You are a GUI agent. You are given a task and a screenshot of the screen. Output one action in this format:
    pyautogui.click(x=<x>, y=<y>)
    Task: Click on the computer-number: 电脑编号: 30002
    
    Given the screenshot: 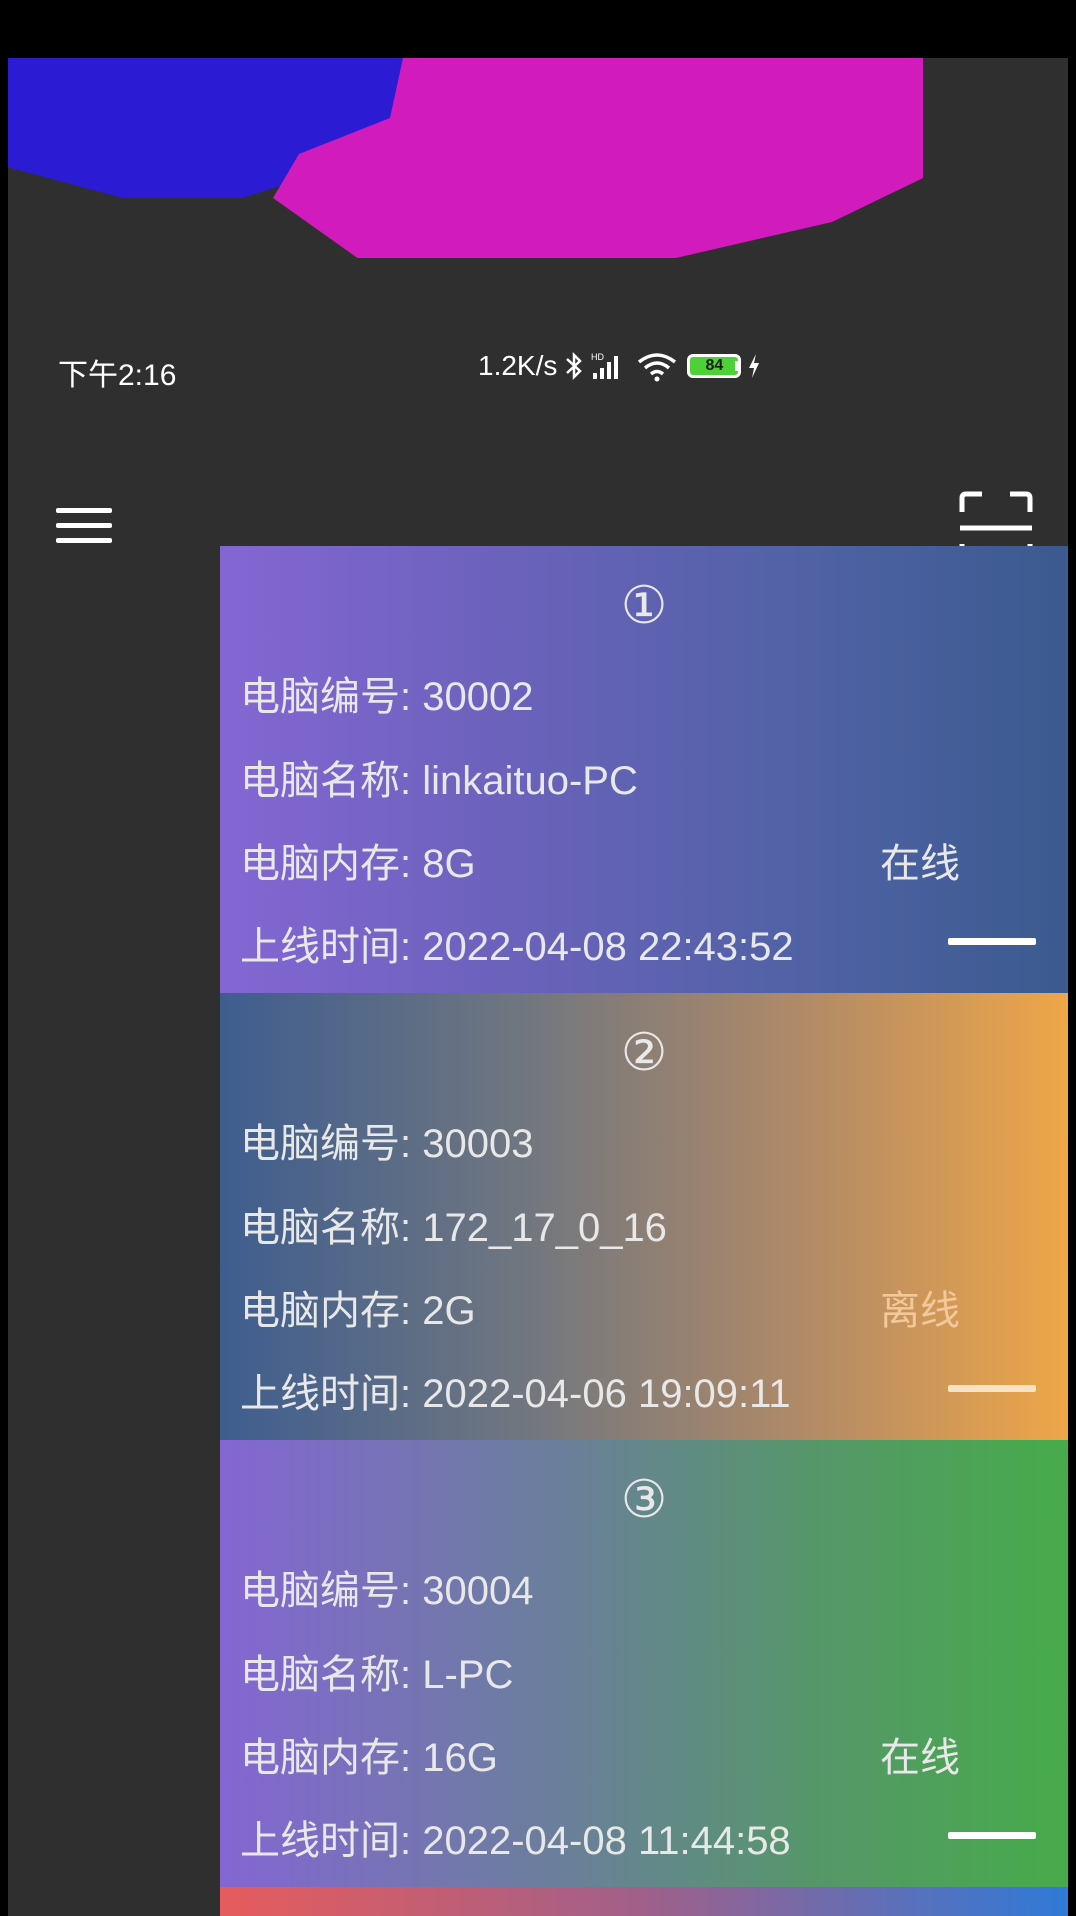 What is the action you would take?
    pyautogui.click(x=387, y=697)
    